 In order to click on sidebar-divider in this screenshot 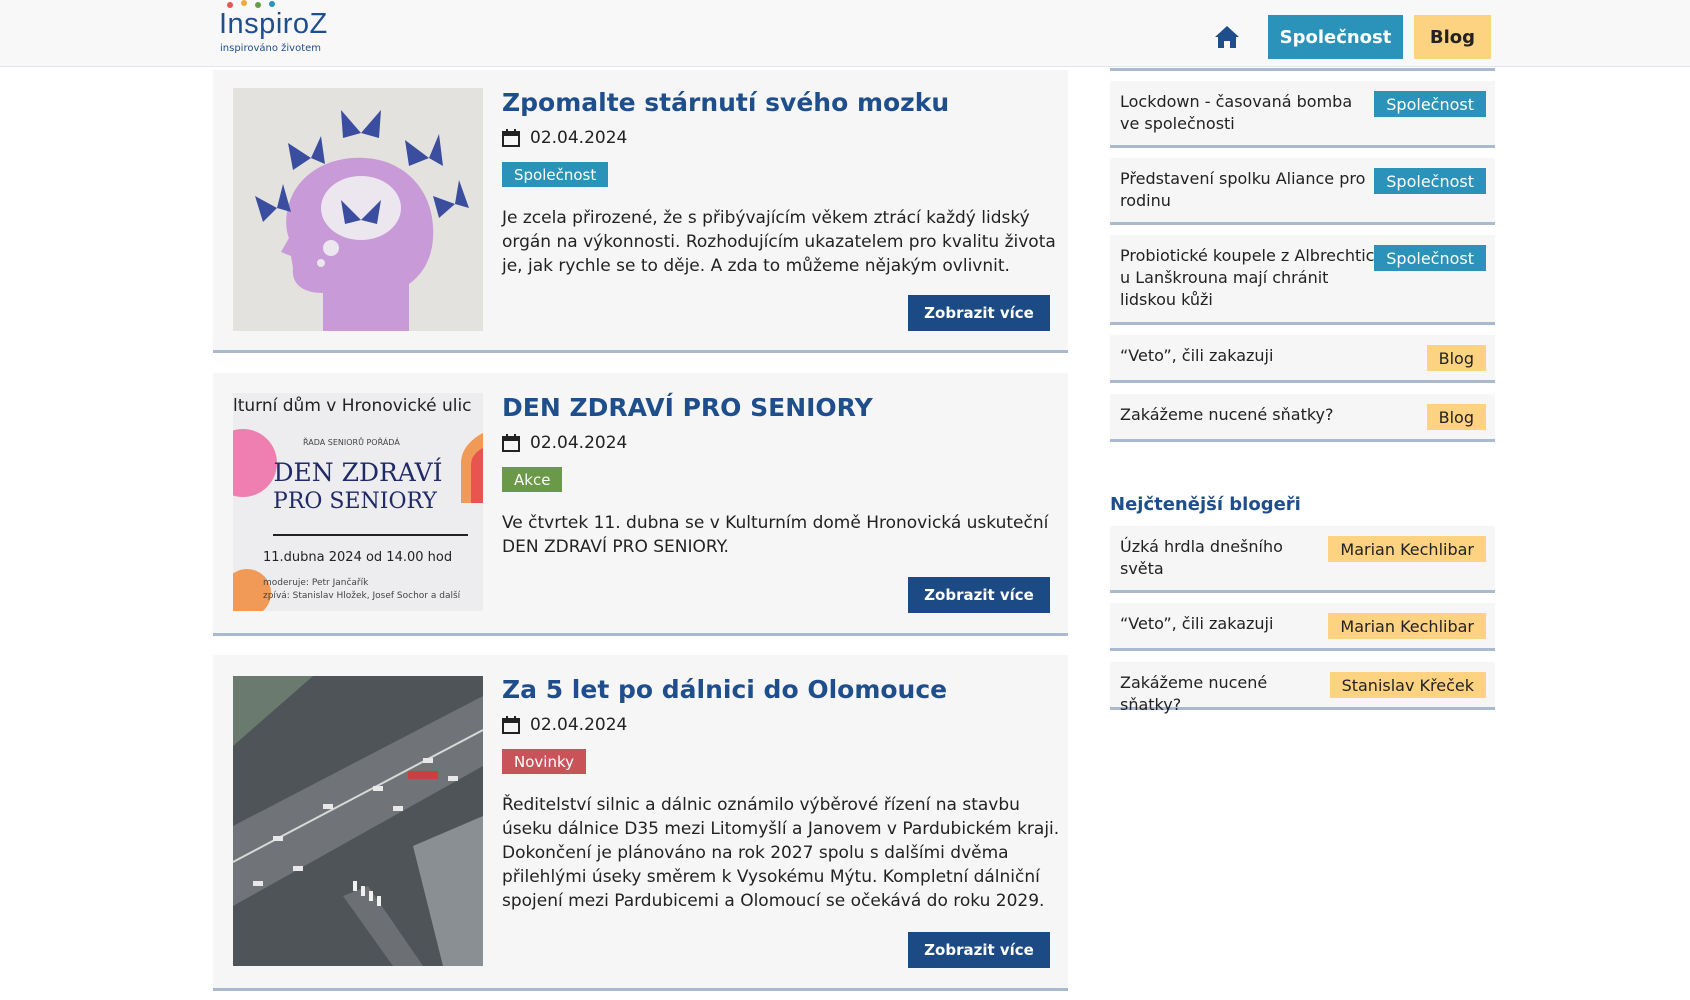, I will do `click(1302, 69)`.